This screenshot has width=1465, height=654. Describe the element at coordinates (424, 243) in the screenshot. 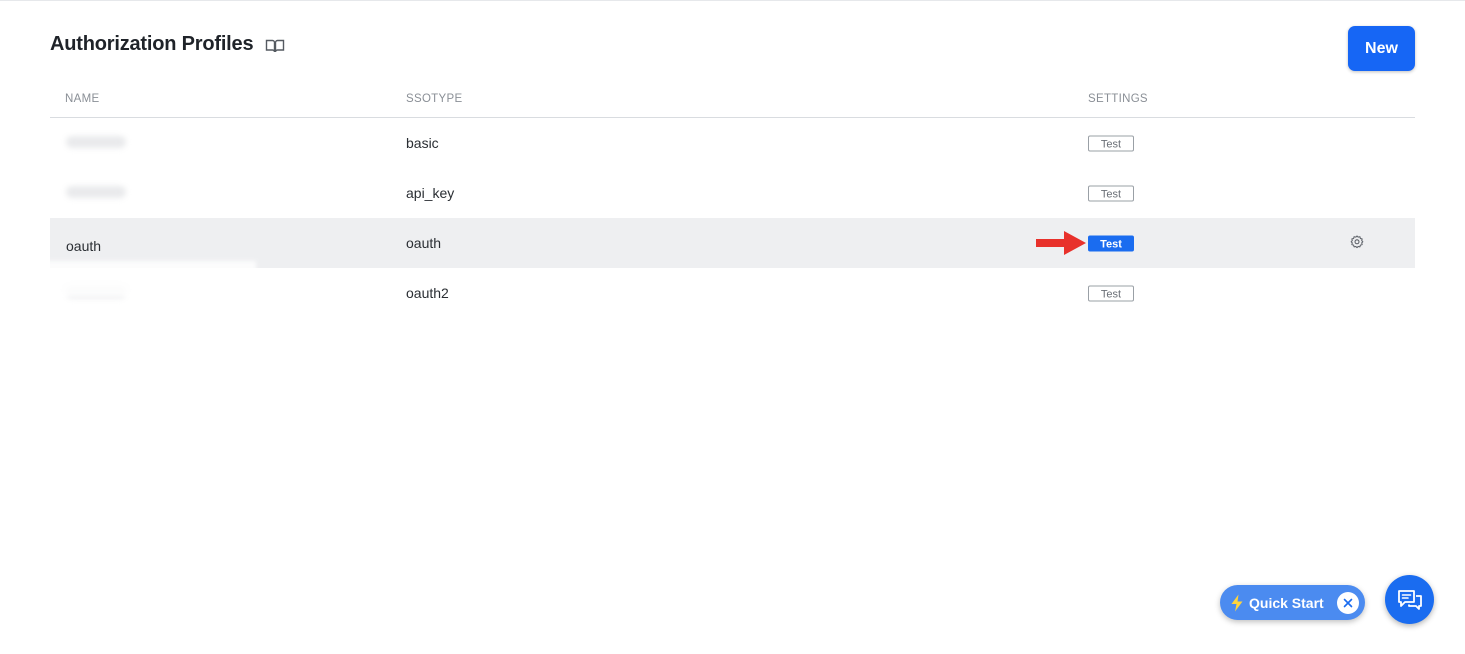

I see `profile-ssotype: oauth` at that location.